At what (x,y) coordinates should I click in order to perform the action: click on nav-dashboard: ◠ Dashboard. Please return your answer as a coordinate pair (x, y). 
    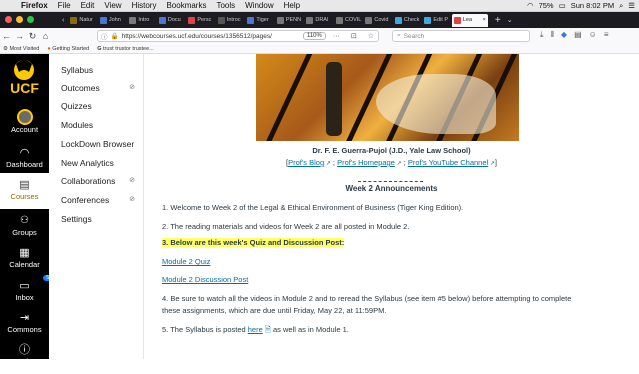
    Looking at the image, I should click on (24, 159).